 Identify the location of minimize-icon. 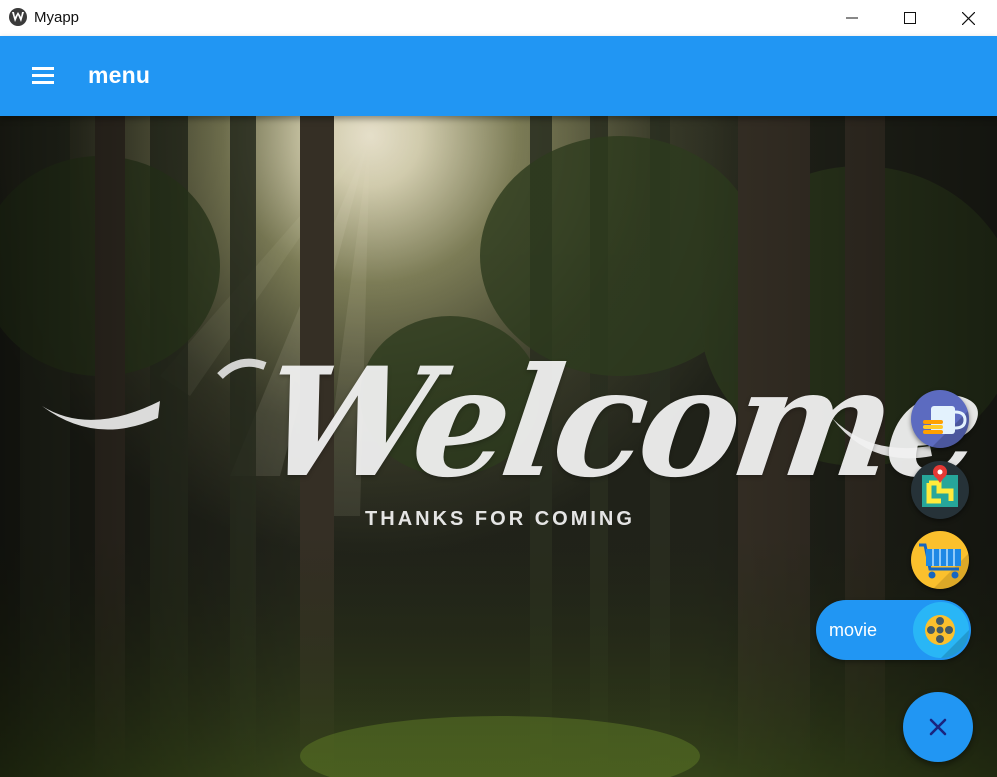
(852, 18).